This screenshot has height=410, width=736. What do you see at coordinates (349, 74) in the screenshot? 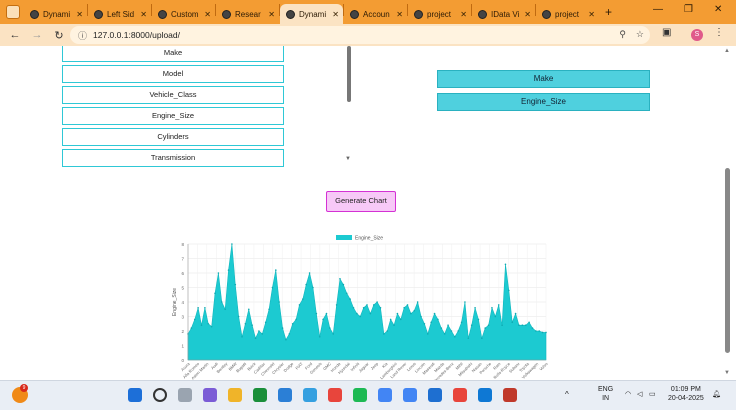
I see `column-list-scroll-thumb` at bounding box center [349, 74].